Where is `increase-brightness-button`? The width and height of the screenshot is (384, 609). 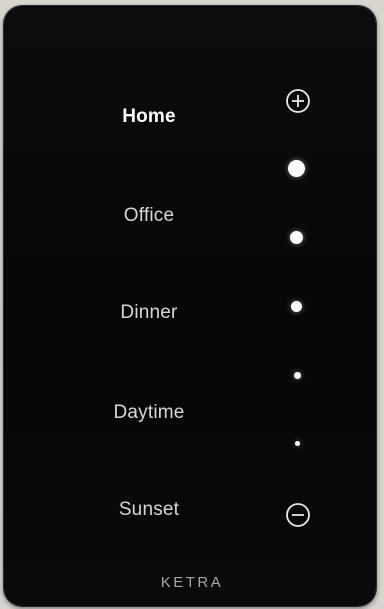
increase-brightness-button is located at coordinates (298, 101).